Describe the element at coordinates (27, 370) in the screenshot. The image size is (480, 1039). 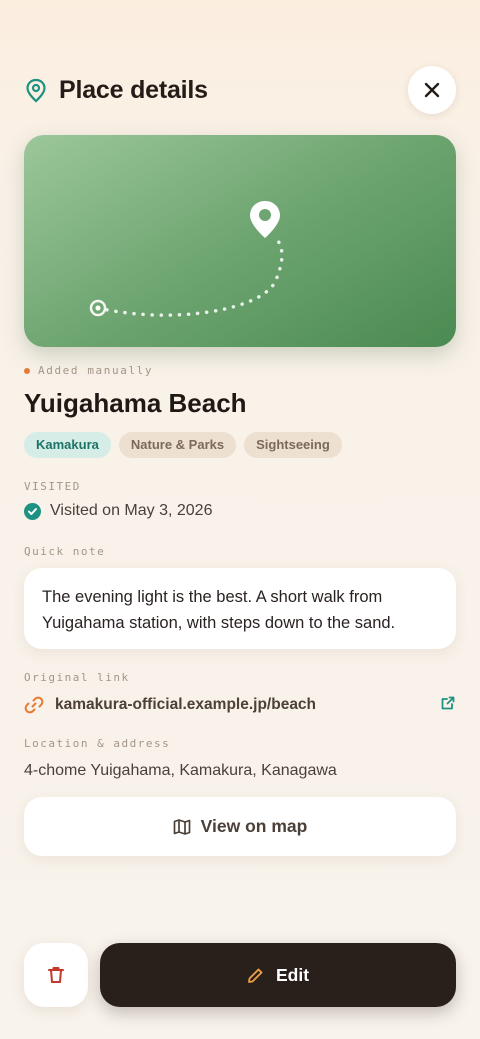
I see `source-dot` at that location.